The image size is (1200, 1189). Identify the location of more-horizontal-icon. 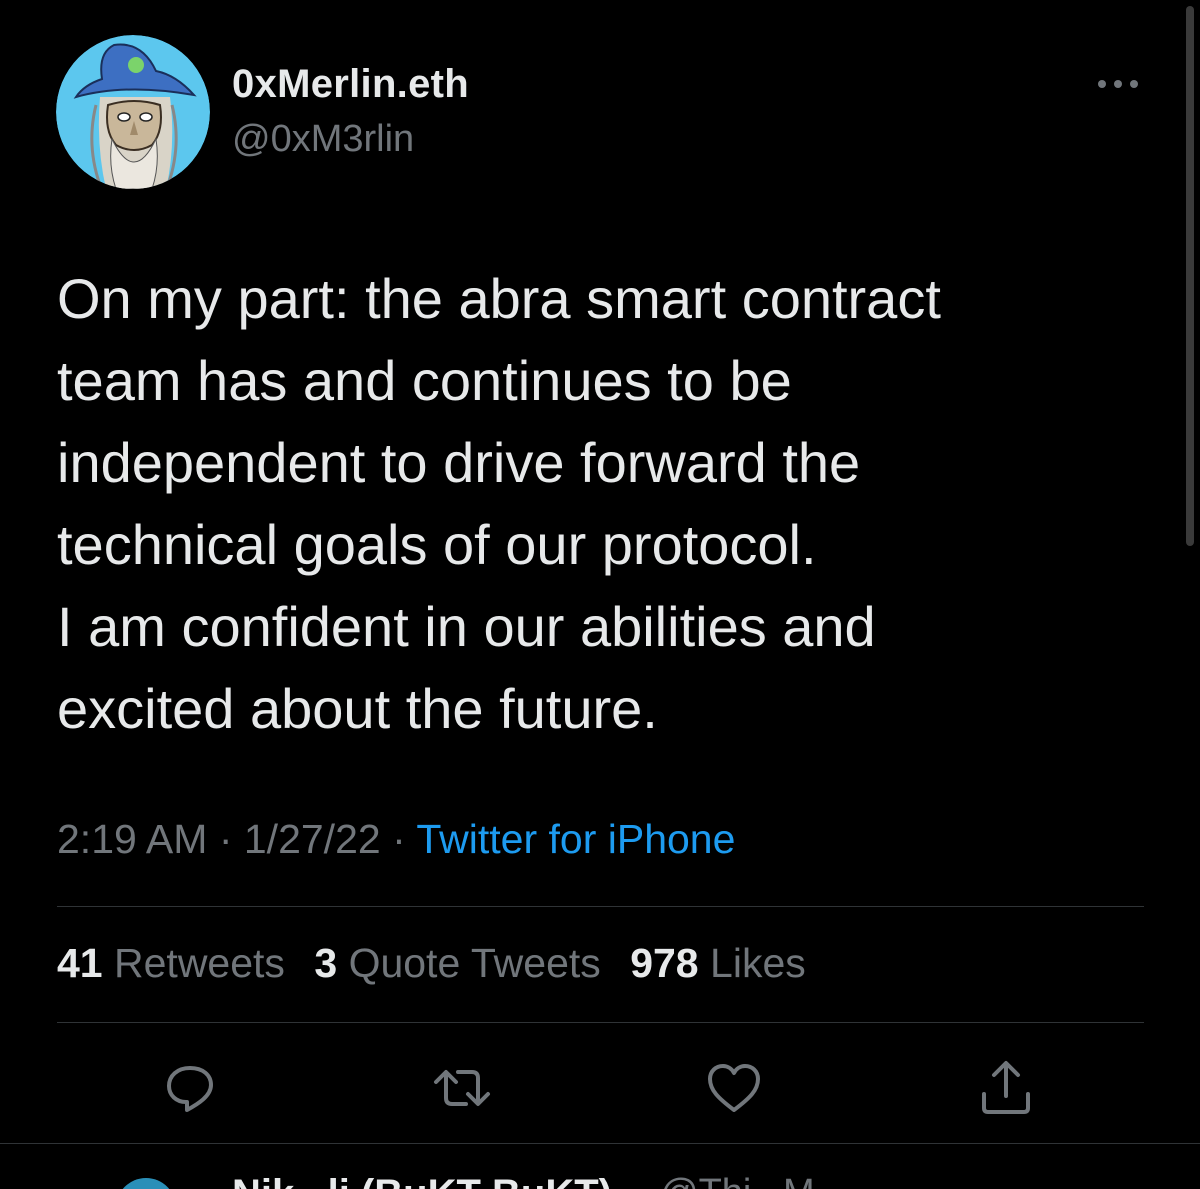
(1118, 84).